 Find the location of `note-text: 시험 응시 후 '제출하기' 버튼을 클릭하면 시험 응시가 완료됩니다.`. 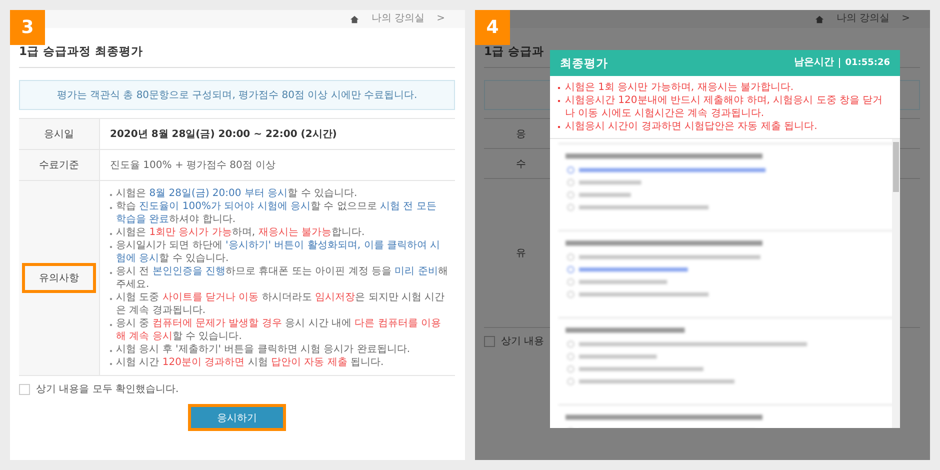

note-text: 시험 응시 후 '제출하기' 버튼을 클릭하면 시험 응시가 완료됩니다. is located at coordinates (263, 349).